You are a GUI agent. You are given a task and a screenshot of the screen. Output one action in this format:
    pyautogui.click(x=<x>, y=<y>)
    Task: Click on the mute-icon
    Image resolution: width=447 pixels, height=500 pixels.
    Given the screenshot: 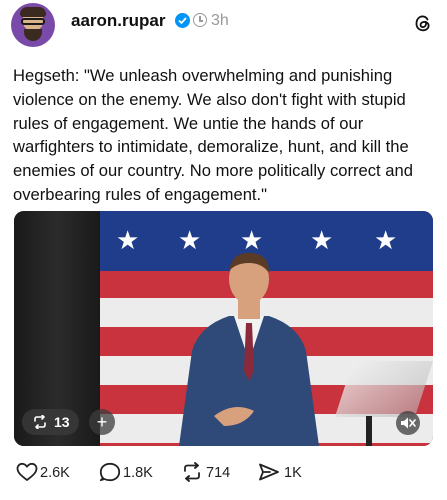 What is the action you would take?
    pyautogui.click(x=408, y=423)
    